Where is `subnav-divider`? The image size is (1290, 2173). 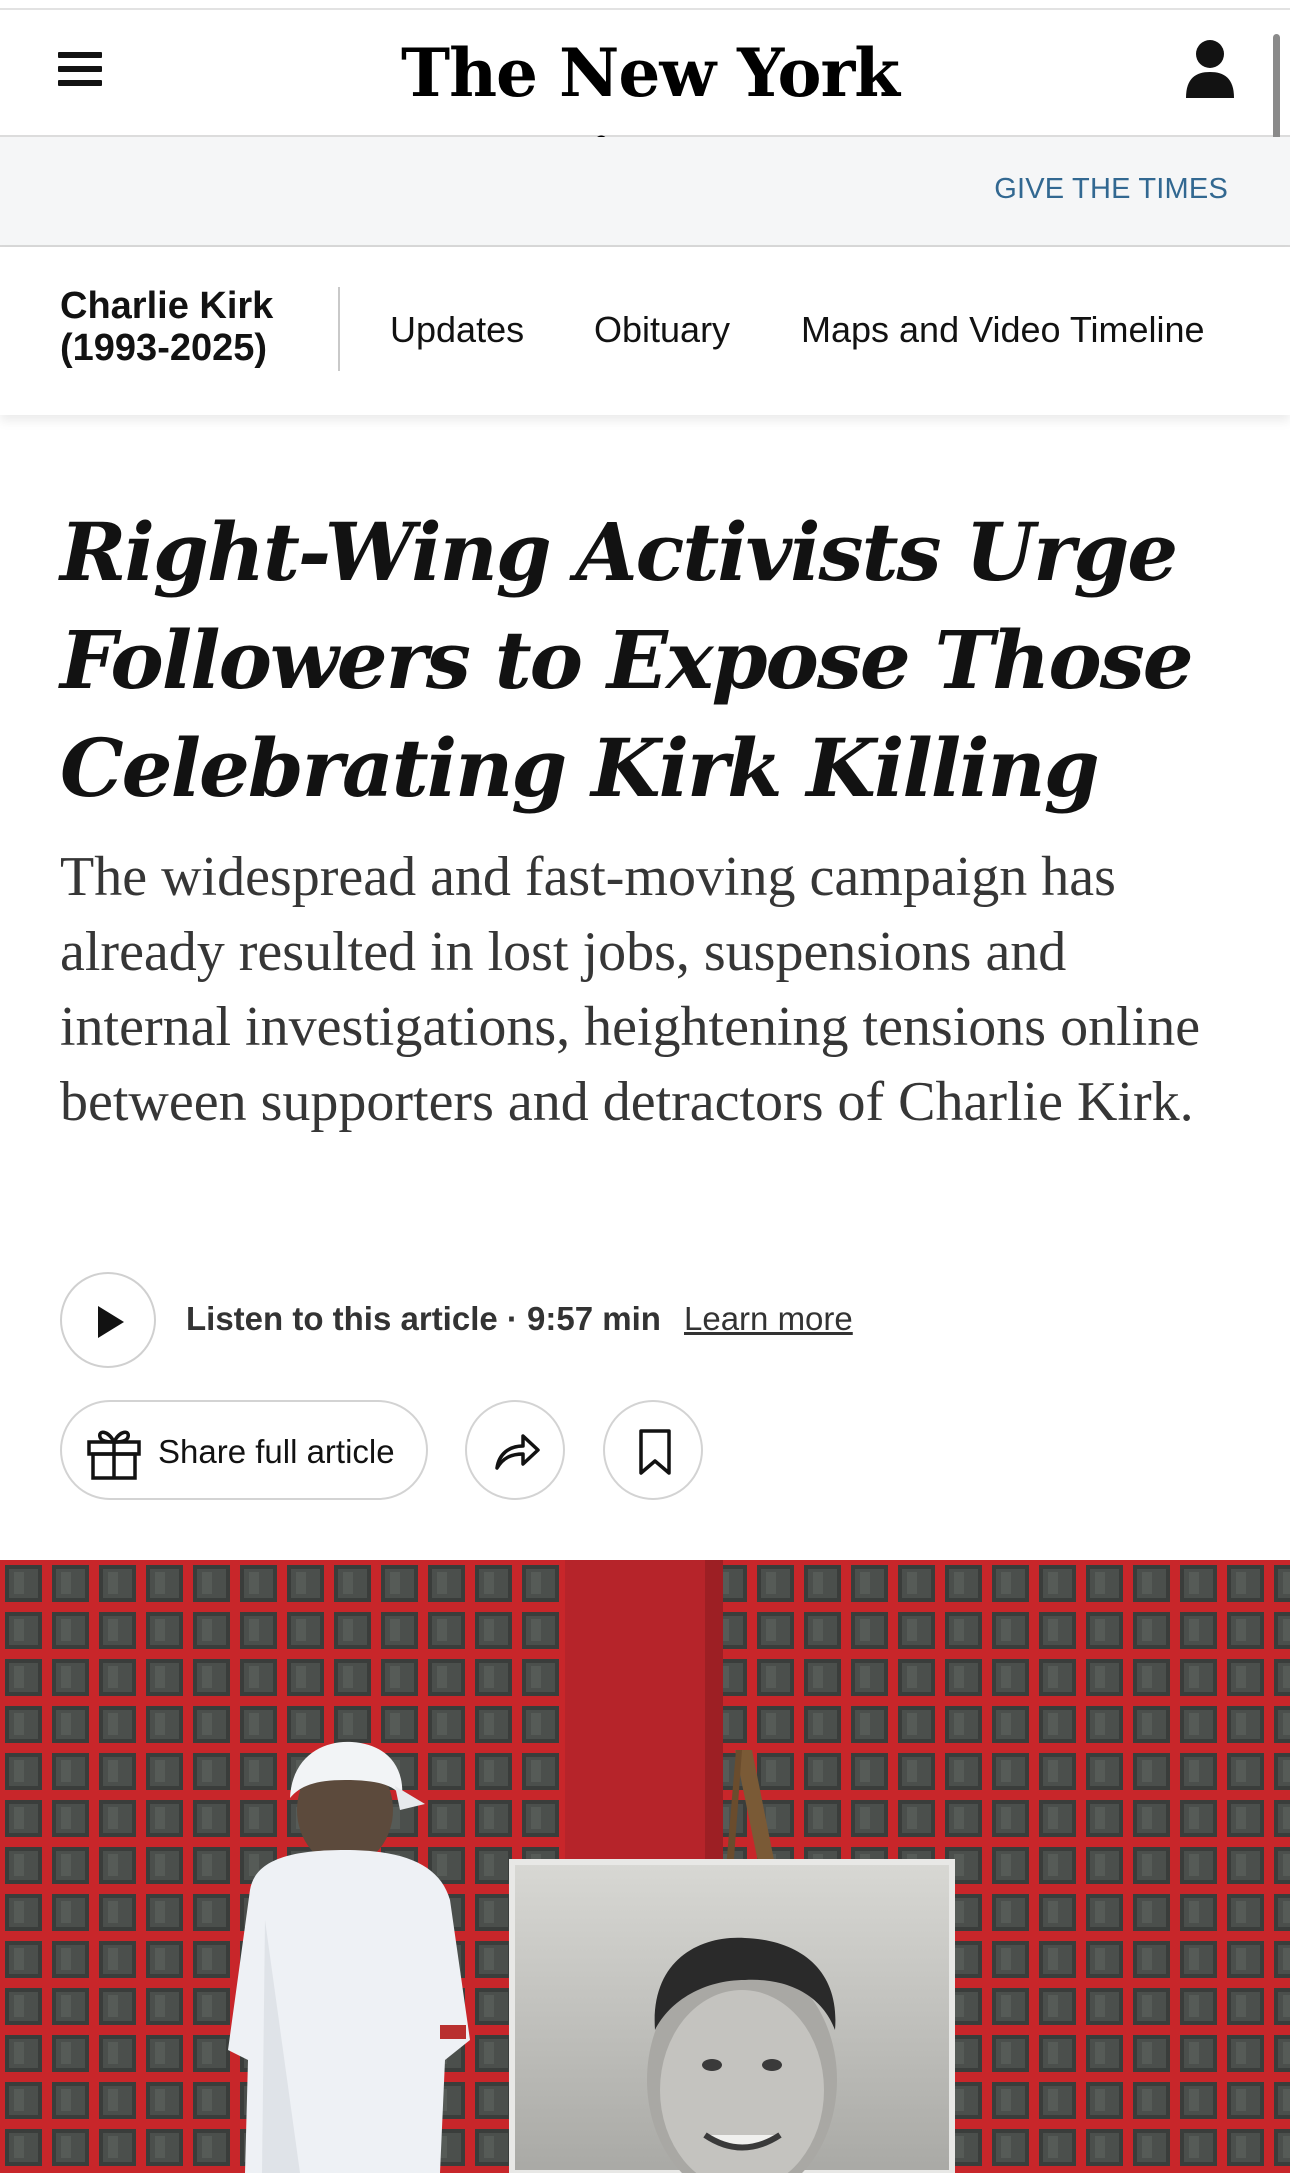 subnav-divider is located at coordinates (339, 329).